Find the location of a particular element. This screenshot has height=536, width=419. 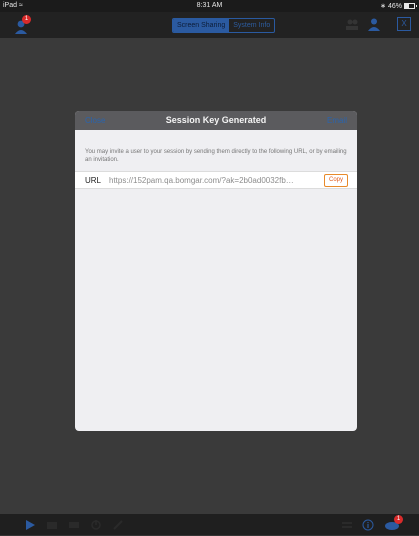

battery-icon is located at coordinates (410, 6).